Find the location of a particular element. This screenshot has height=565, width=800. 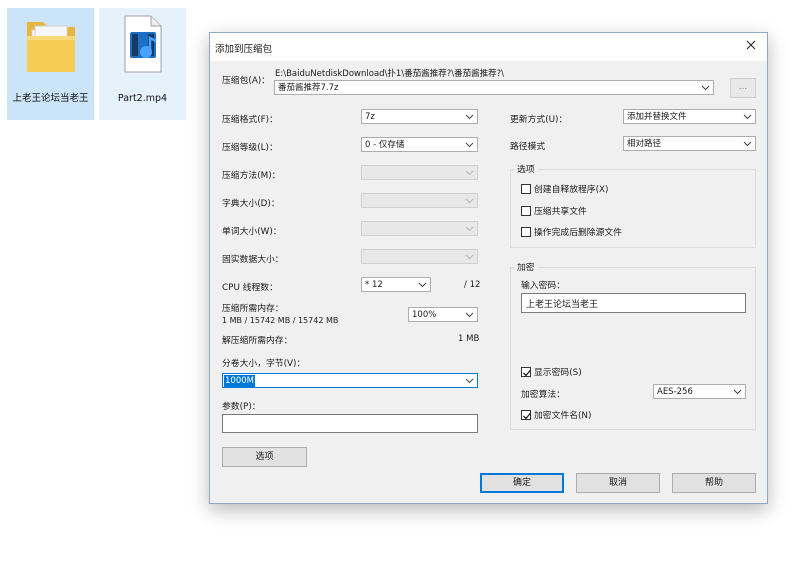

level-value: 0 - 仅存储 is located at coordinates (385, 145).